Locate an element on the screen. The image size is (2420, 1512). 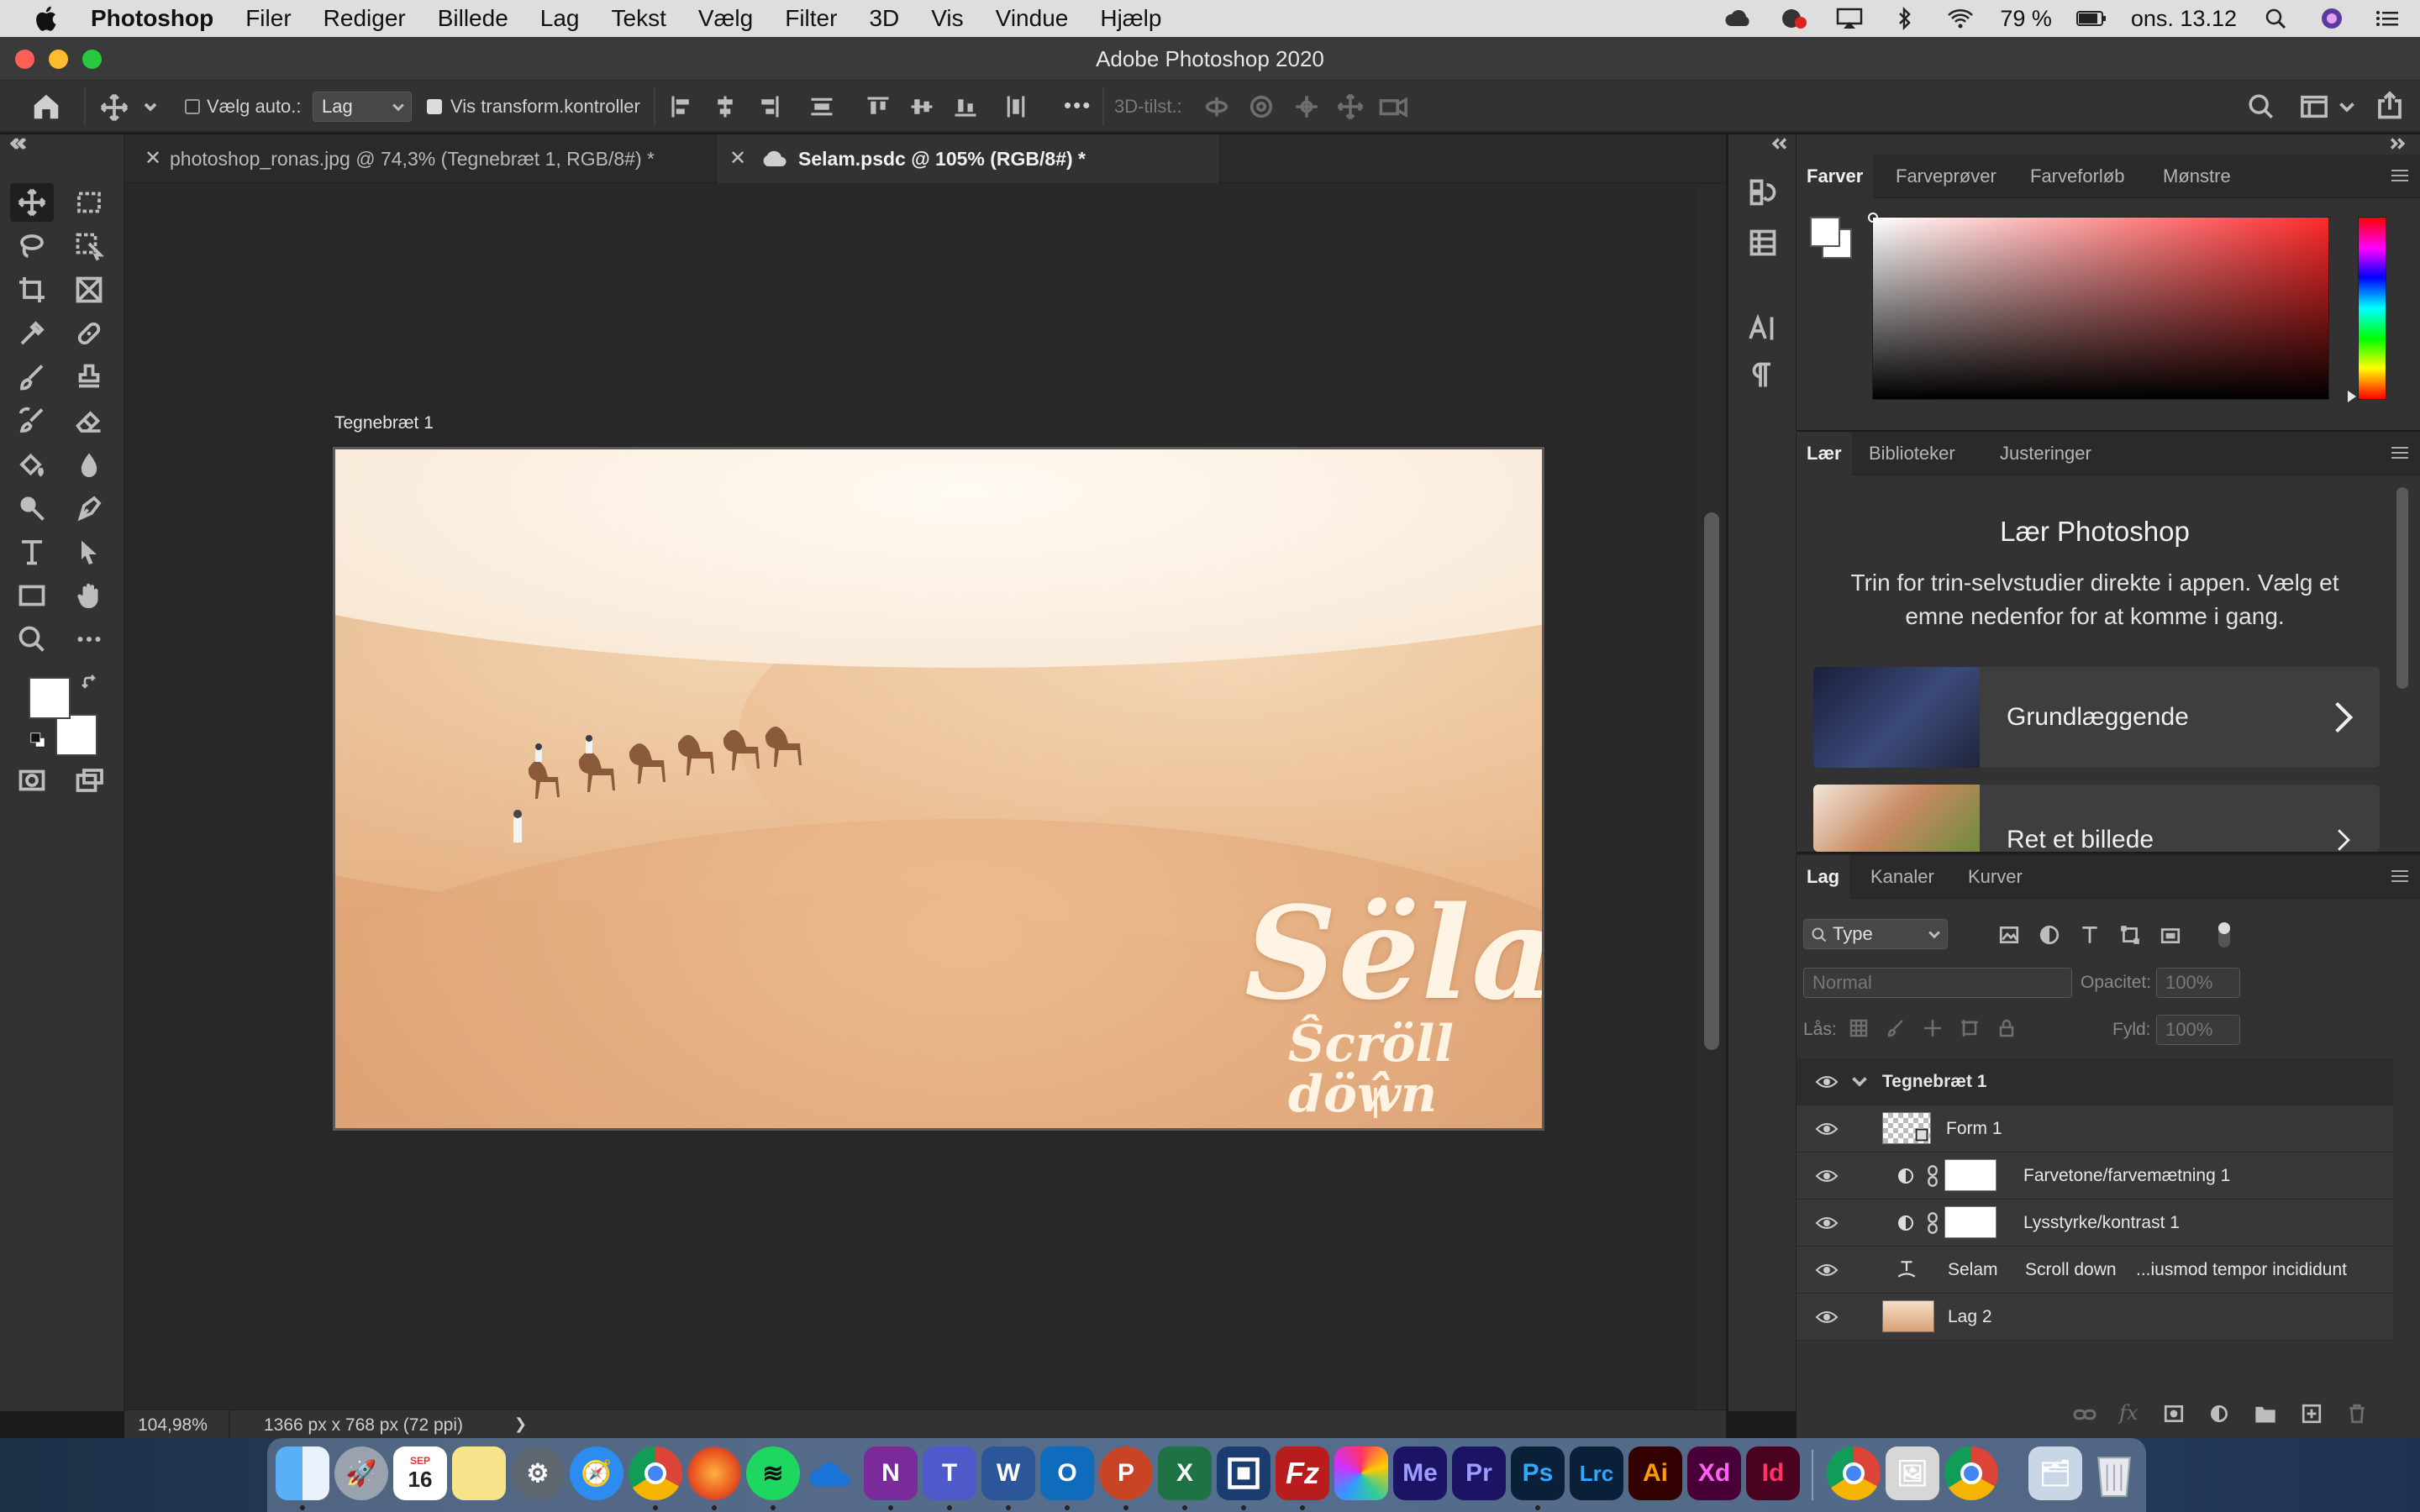
photoshop-icon: Ps is located at coordinates (1538, 1473).